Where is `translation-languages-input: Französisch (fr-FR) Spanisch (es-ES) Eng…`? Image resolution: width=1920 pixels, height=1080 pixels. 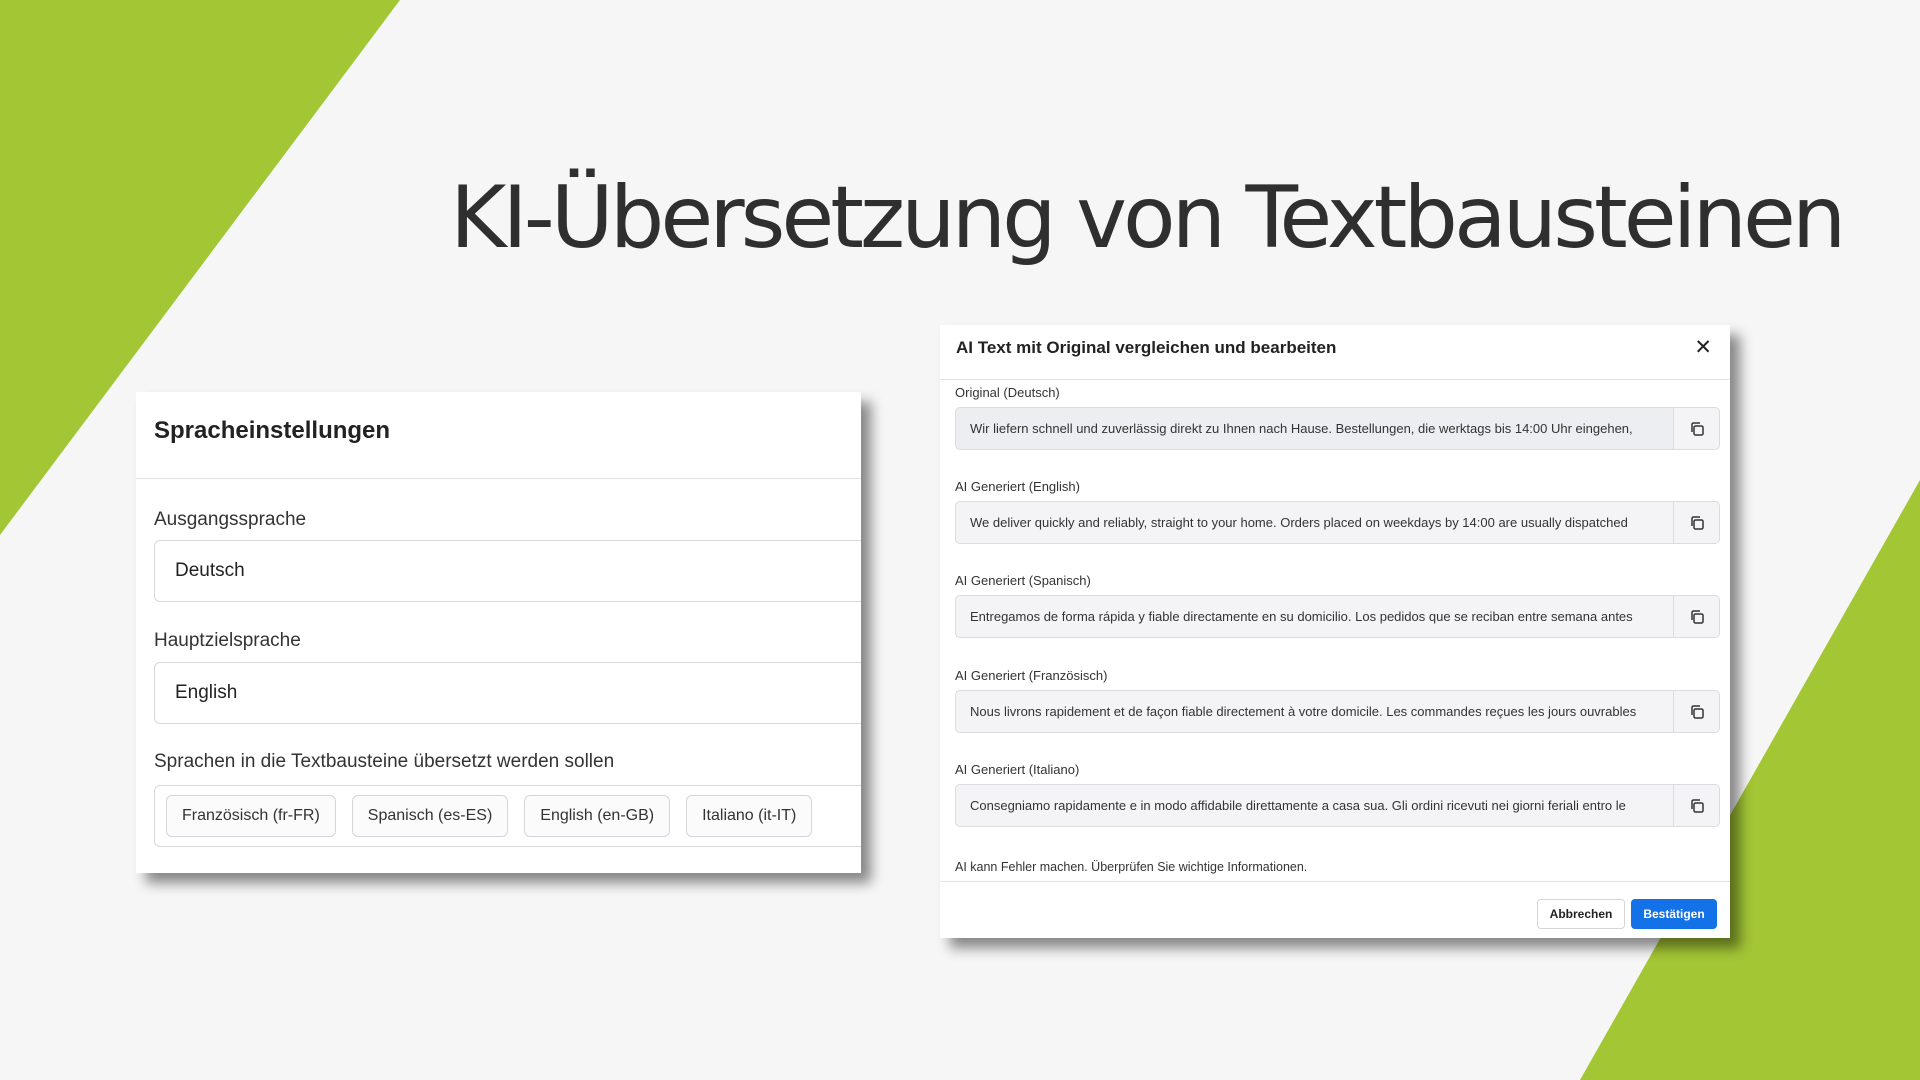
translation-languages-input: Französisch (fr-FR) Spanisch (es-ES) Eng… is located at coordinates (507, 816).